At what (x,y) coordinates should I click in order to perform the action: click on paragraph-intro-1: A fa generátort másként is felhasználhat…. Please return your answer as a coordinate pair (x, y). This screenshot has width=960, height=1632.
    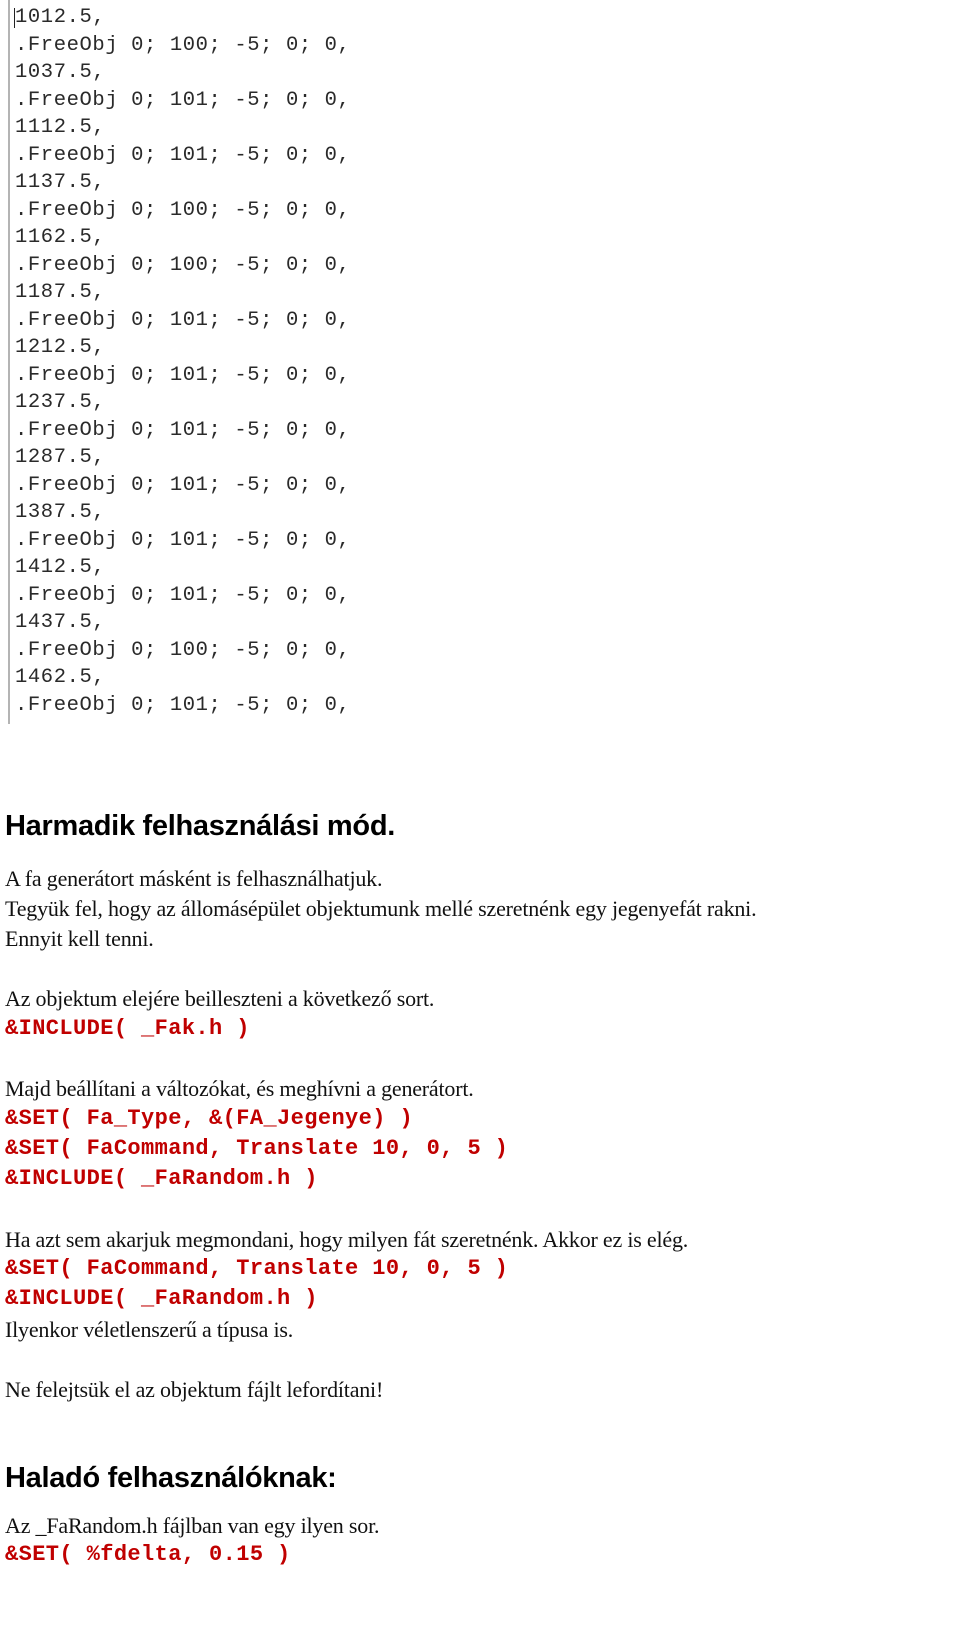
    Looking at the image, I should click on (194, 878).